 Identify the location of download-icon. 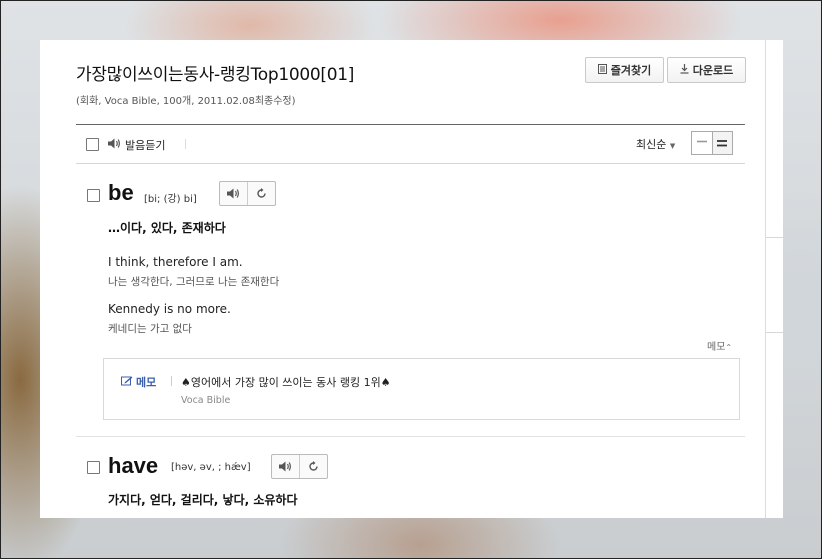
(684, 70).